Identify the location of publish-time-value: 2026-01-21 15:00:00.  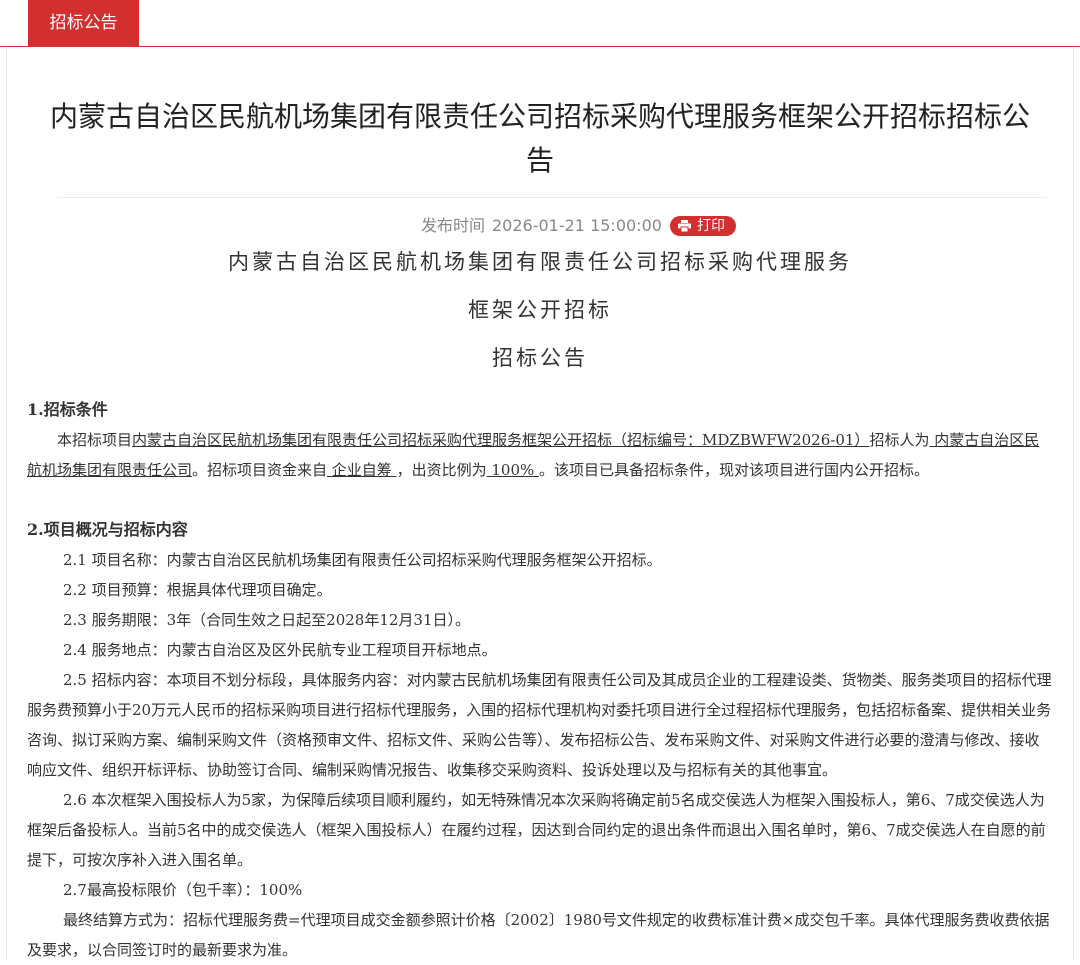
(577, 225).